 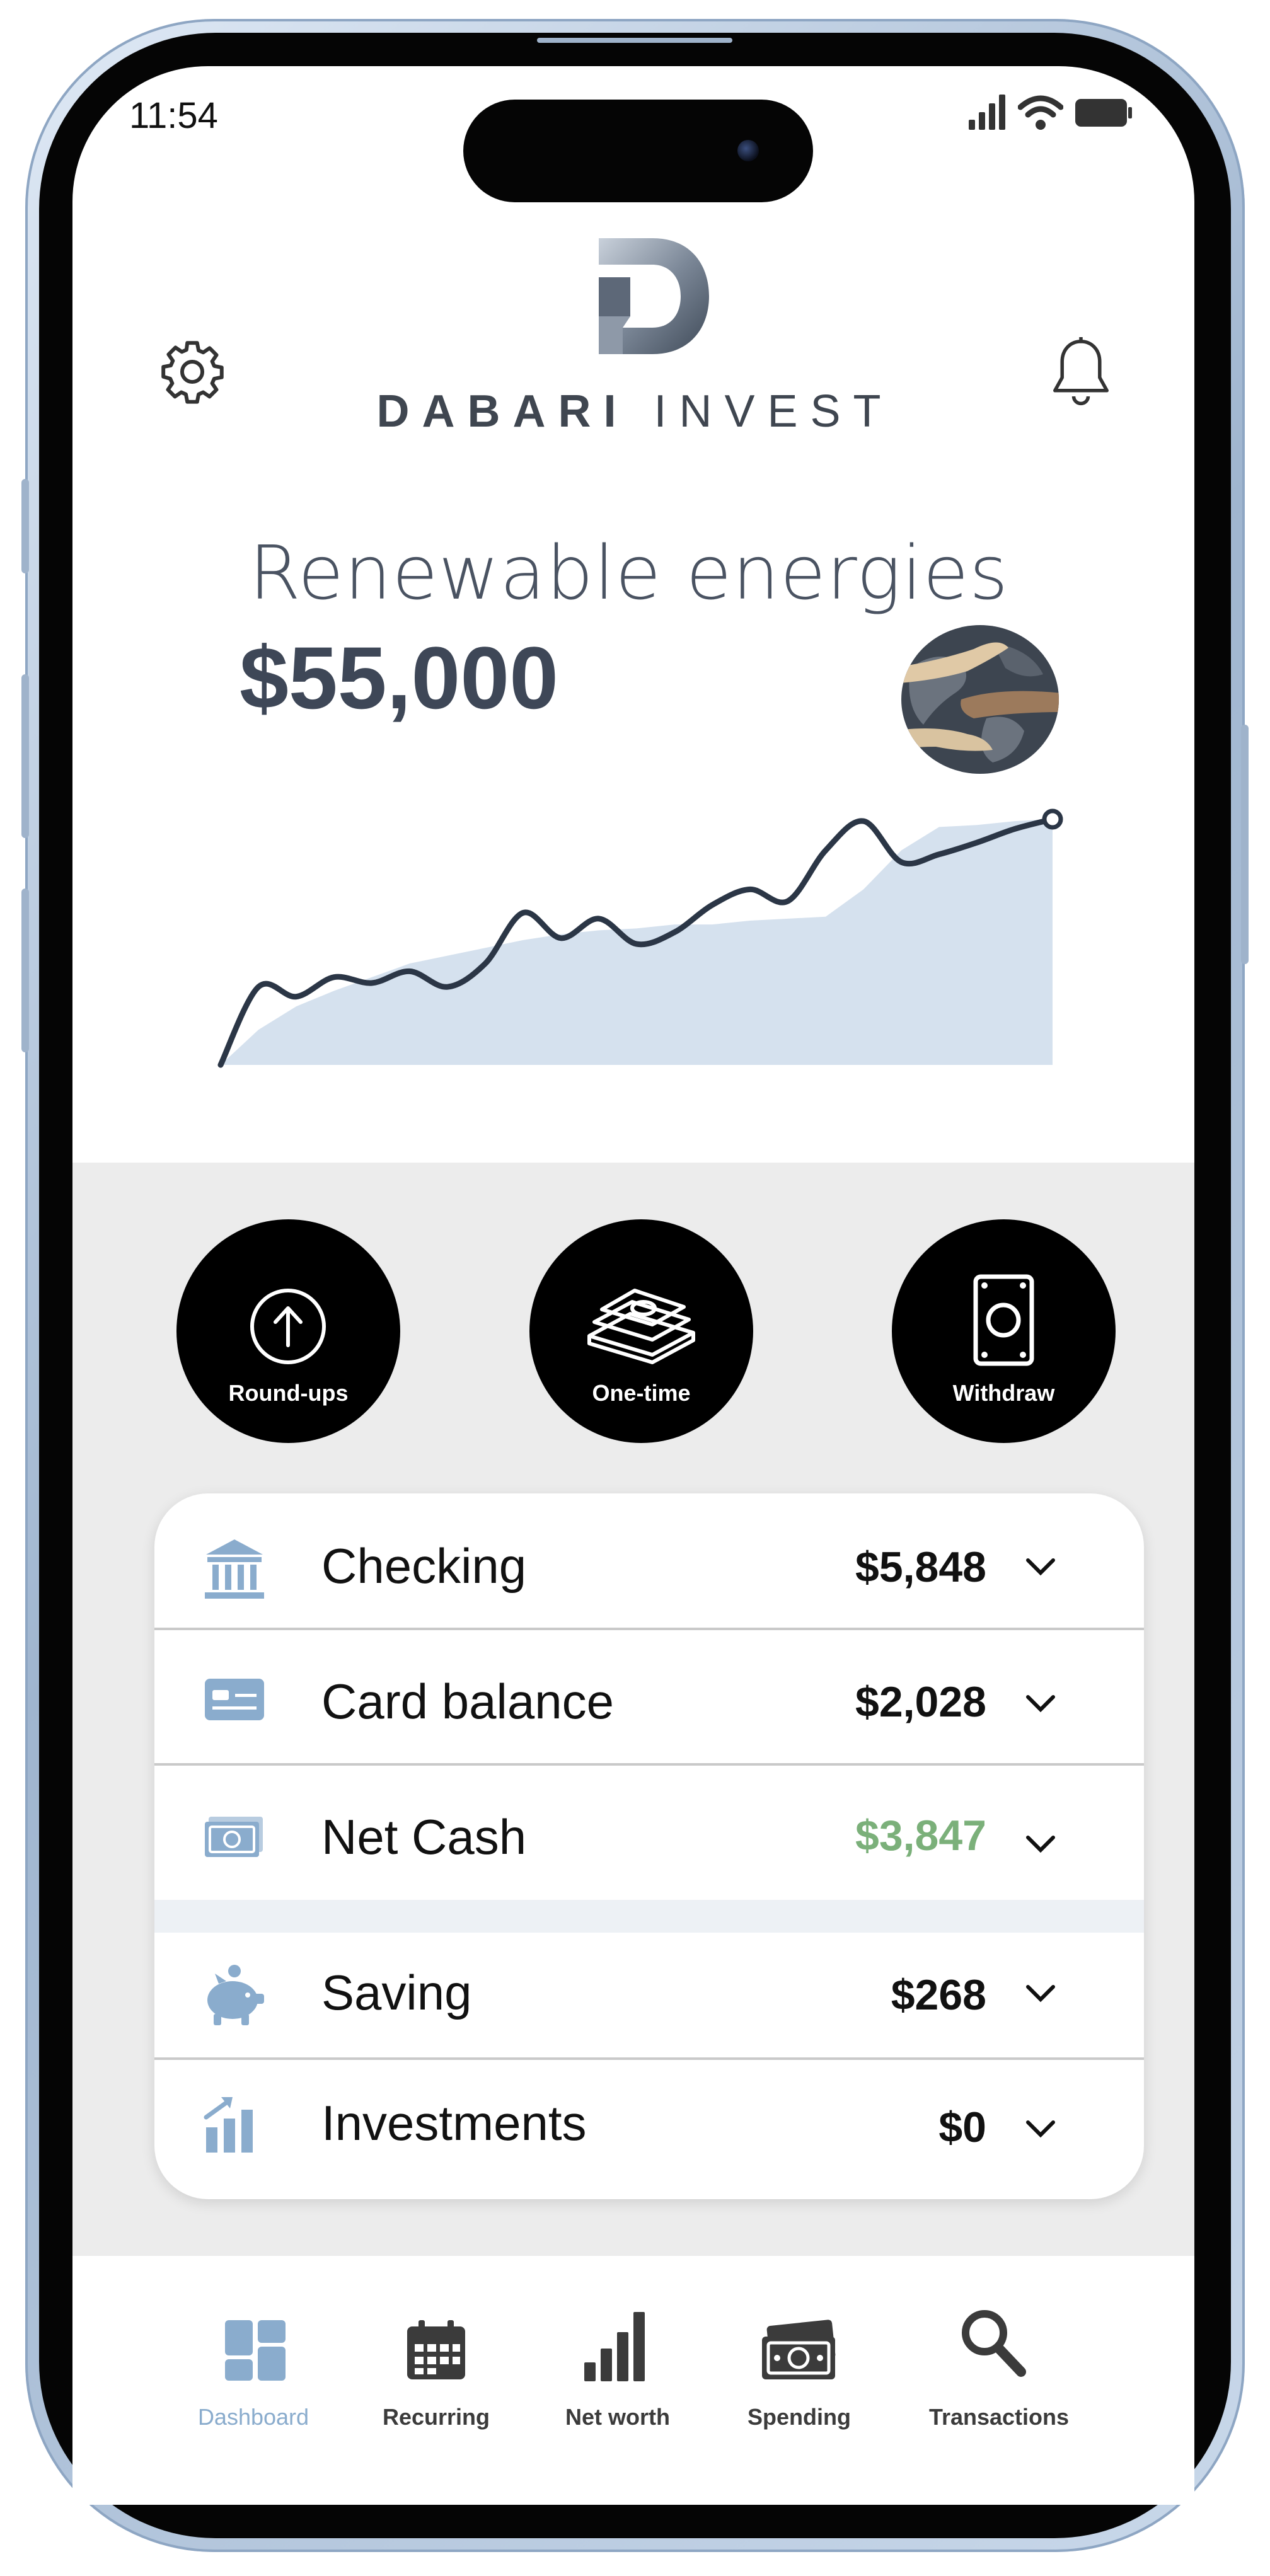 What do you see at coordinates (649, 1561) in the screenshot?
I see `account-row-checking: Checking $5,848` at bounding box center [649, 1561].